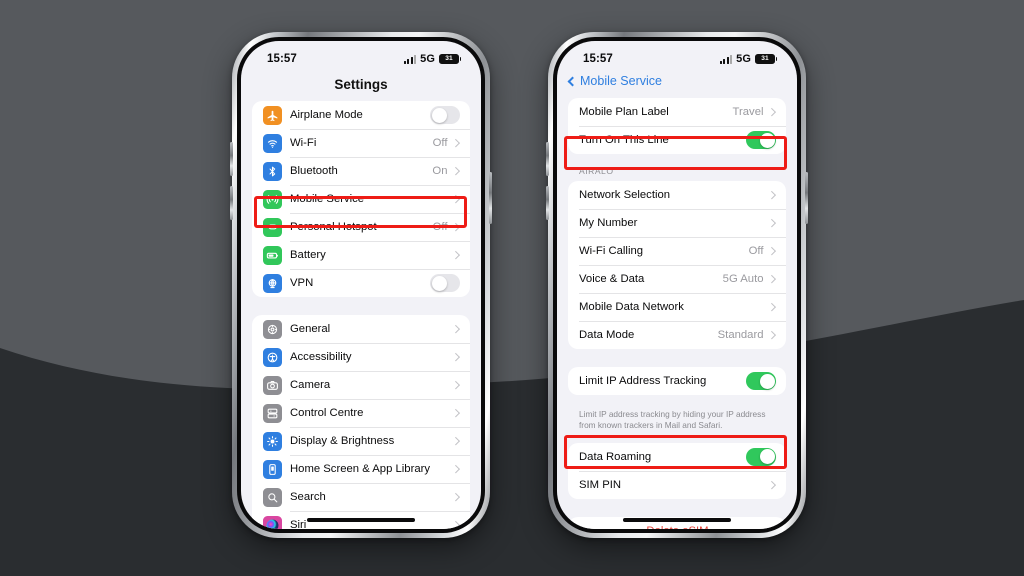 This screenshot has height=576, width=1024. I want to click on settings-row-value: 5G Auto, so click(743, 279).